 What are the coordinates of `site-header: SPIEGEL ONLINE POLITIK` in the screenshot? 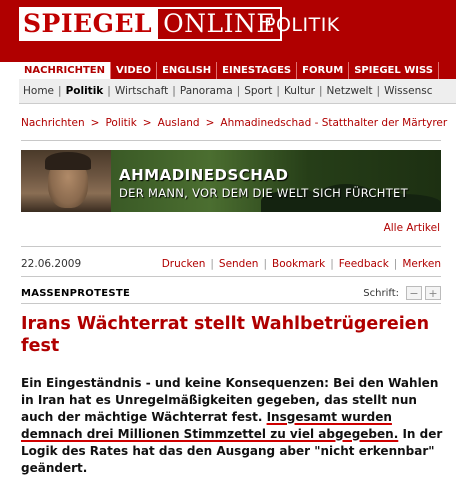 It's located at (228, 31).